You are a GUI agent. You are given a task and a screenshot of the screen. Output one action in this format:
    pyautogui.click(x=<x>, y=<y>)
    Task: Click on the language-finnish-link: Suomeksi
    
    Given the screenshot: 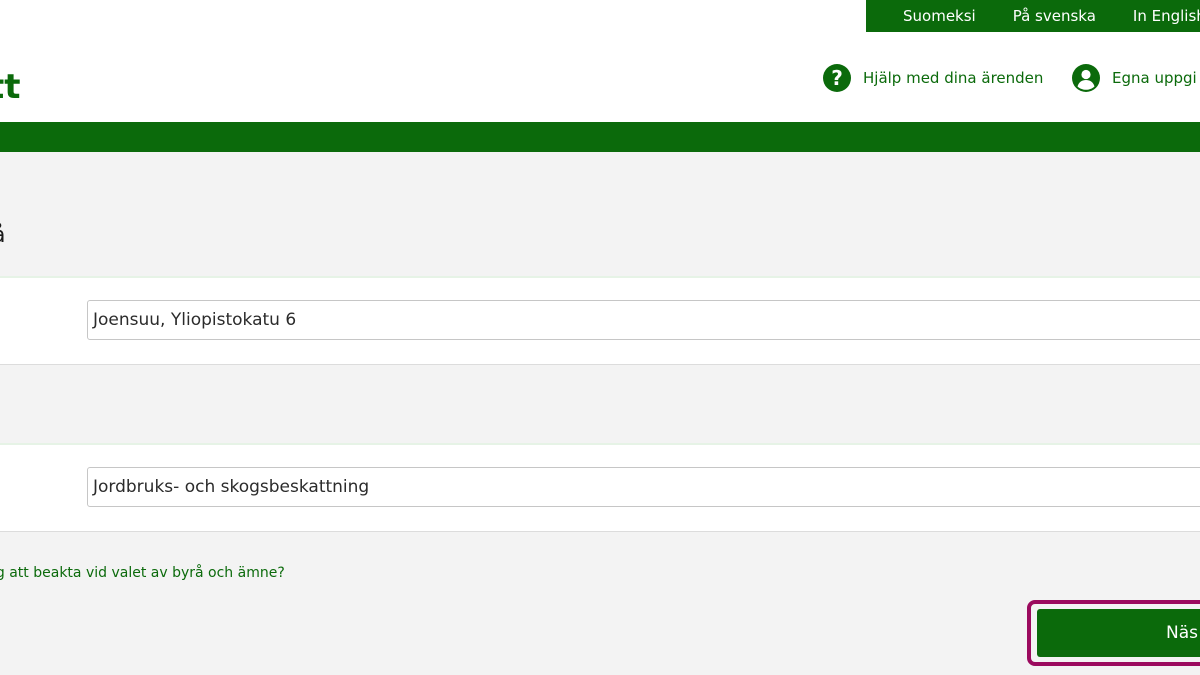 What is the action you would take?
    pyautogui.click(x=939, y=16)
    